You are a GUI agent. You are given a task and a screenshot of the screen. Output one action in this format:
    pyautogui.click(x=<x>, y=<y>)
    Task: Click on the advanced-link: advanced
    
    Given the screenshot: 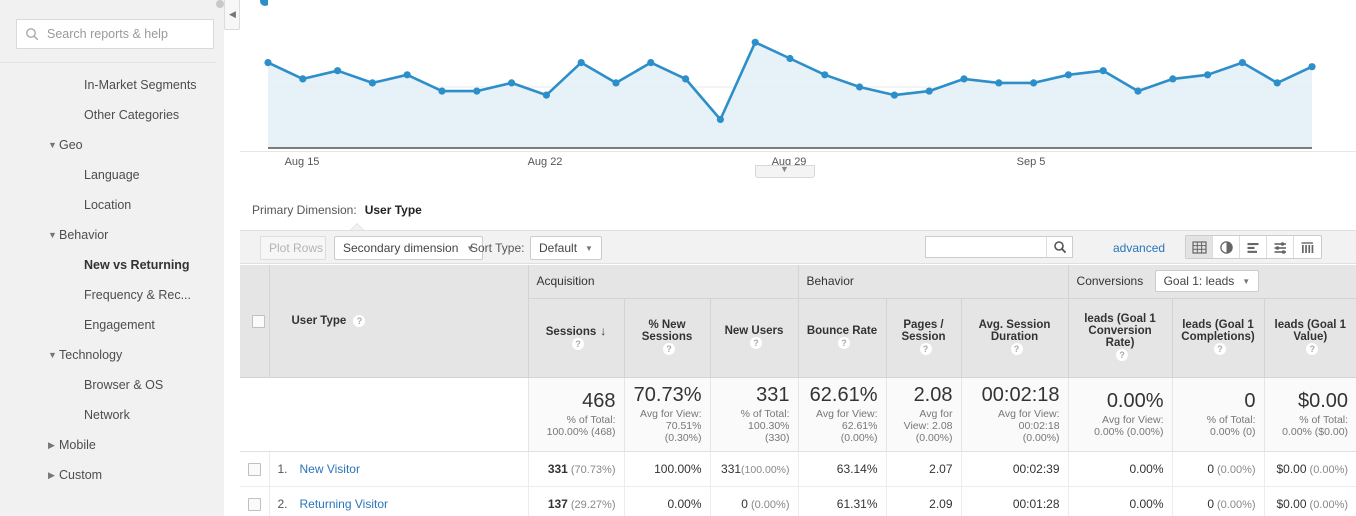 What is the action you would take?
    pyautogui.click(x=1139, y=248)
    